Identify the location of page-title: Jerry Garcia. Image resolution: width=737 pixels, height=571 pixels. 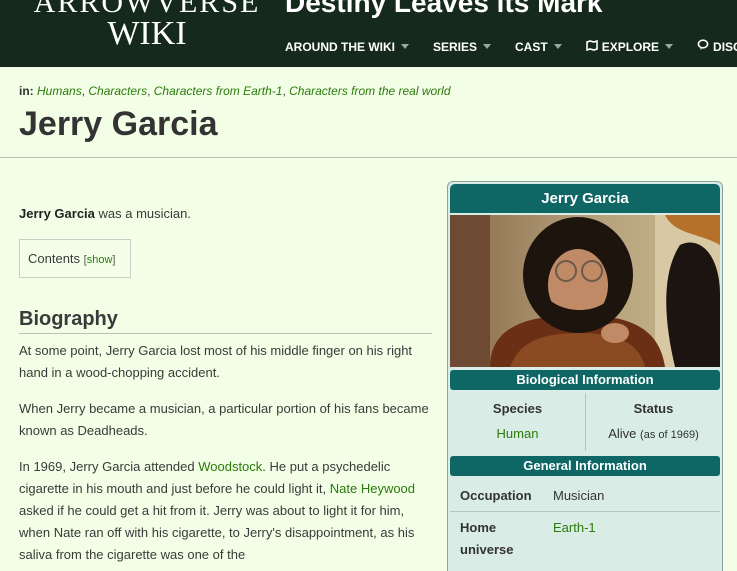
(118, 124).